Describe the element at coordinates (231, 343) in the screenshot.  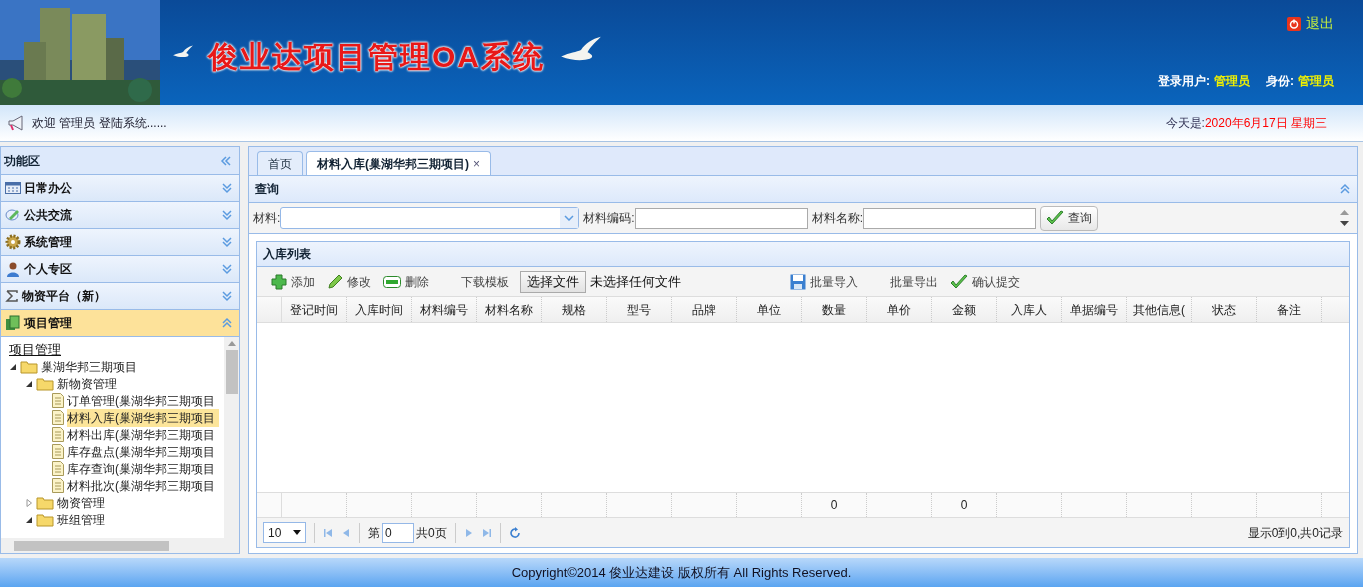
I see `scroll-up-icon` at that location.